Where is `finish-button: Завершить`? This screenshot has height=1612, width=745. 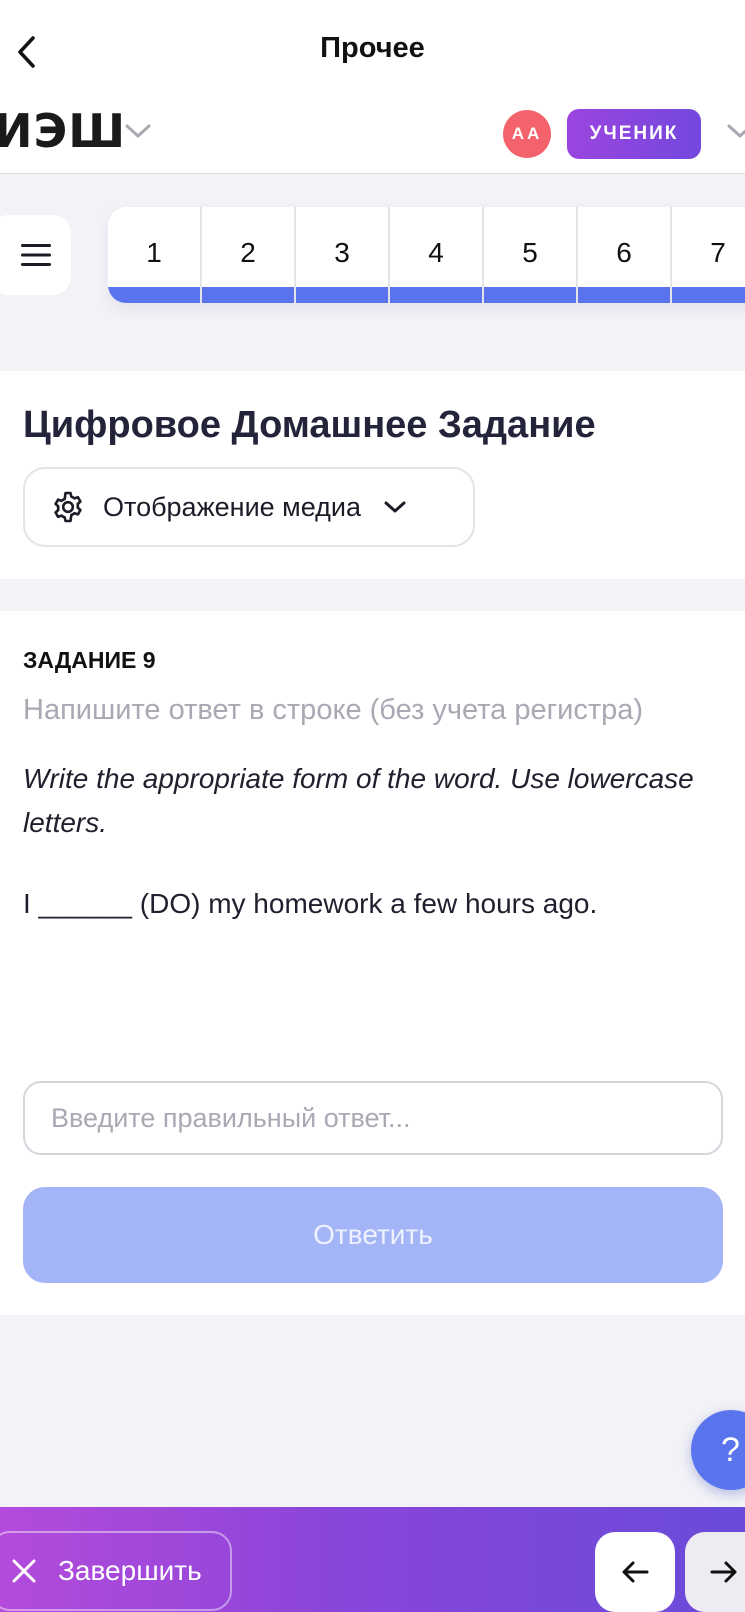 finish-button: Завершить is located at coordinates (116, 1571).